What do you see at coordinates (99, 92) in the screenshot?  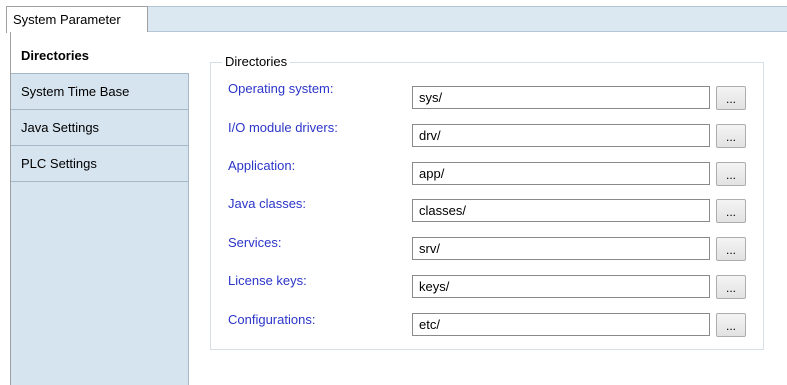 I see `sidebar-item-system-time-base: System Time Base` at bounding box center [99, 92].